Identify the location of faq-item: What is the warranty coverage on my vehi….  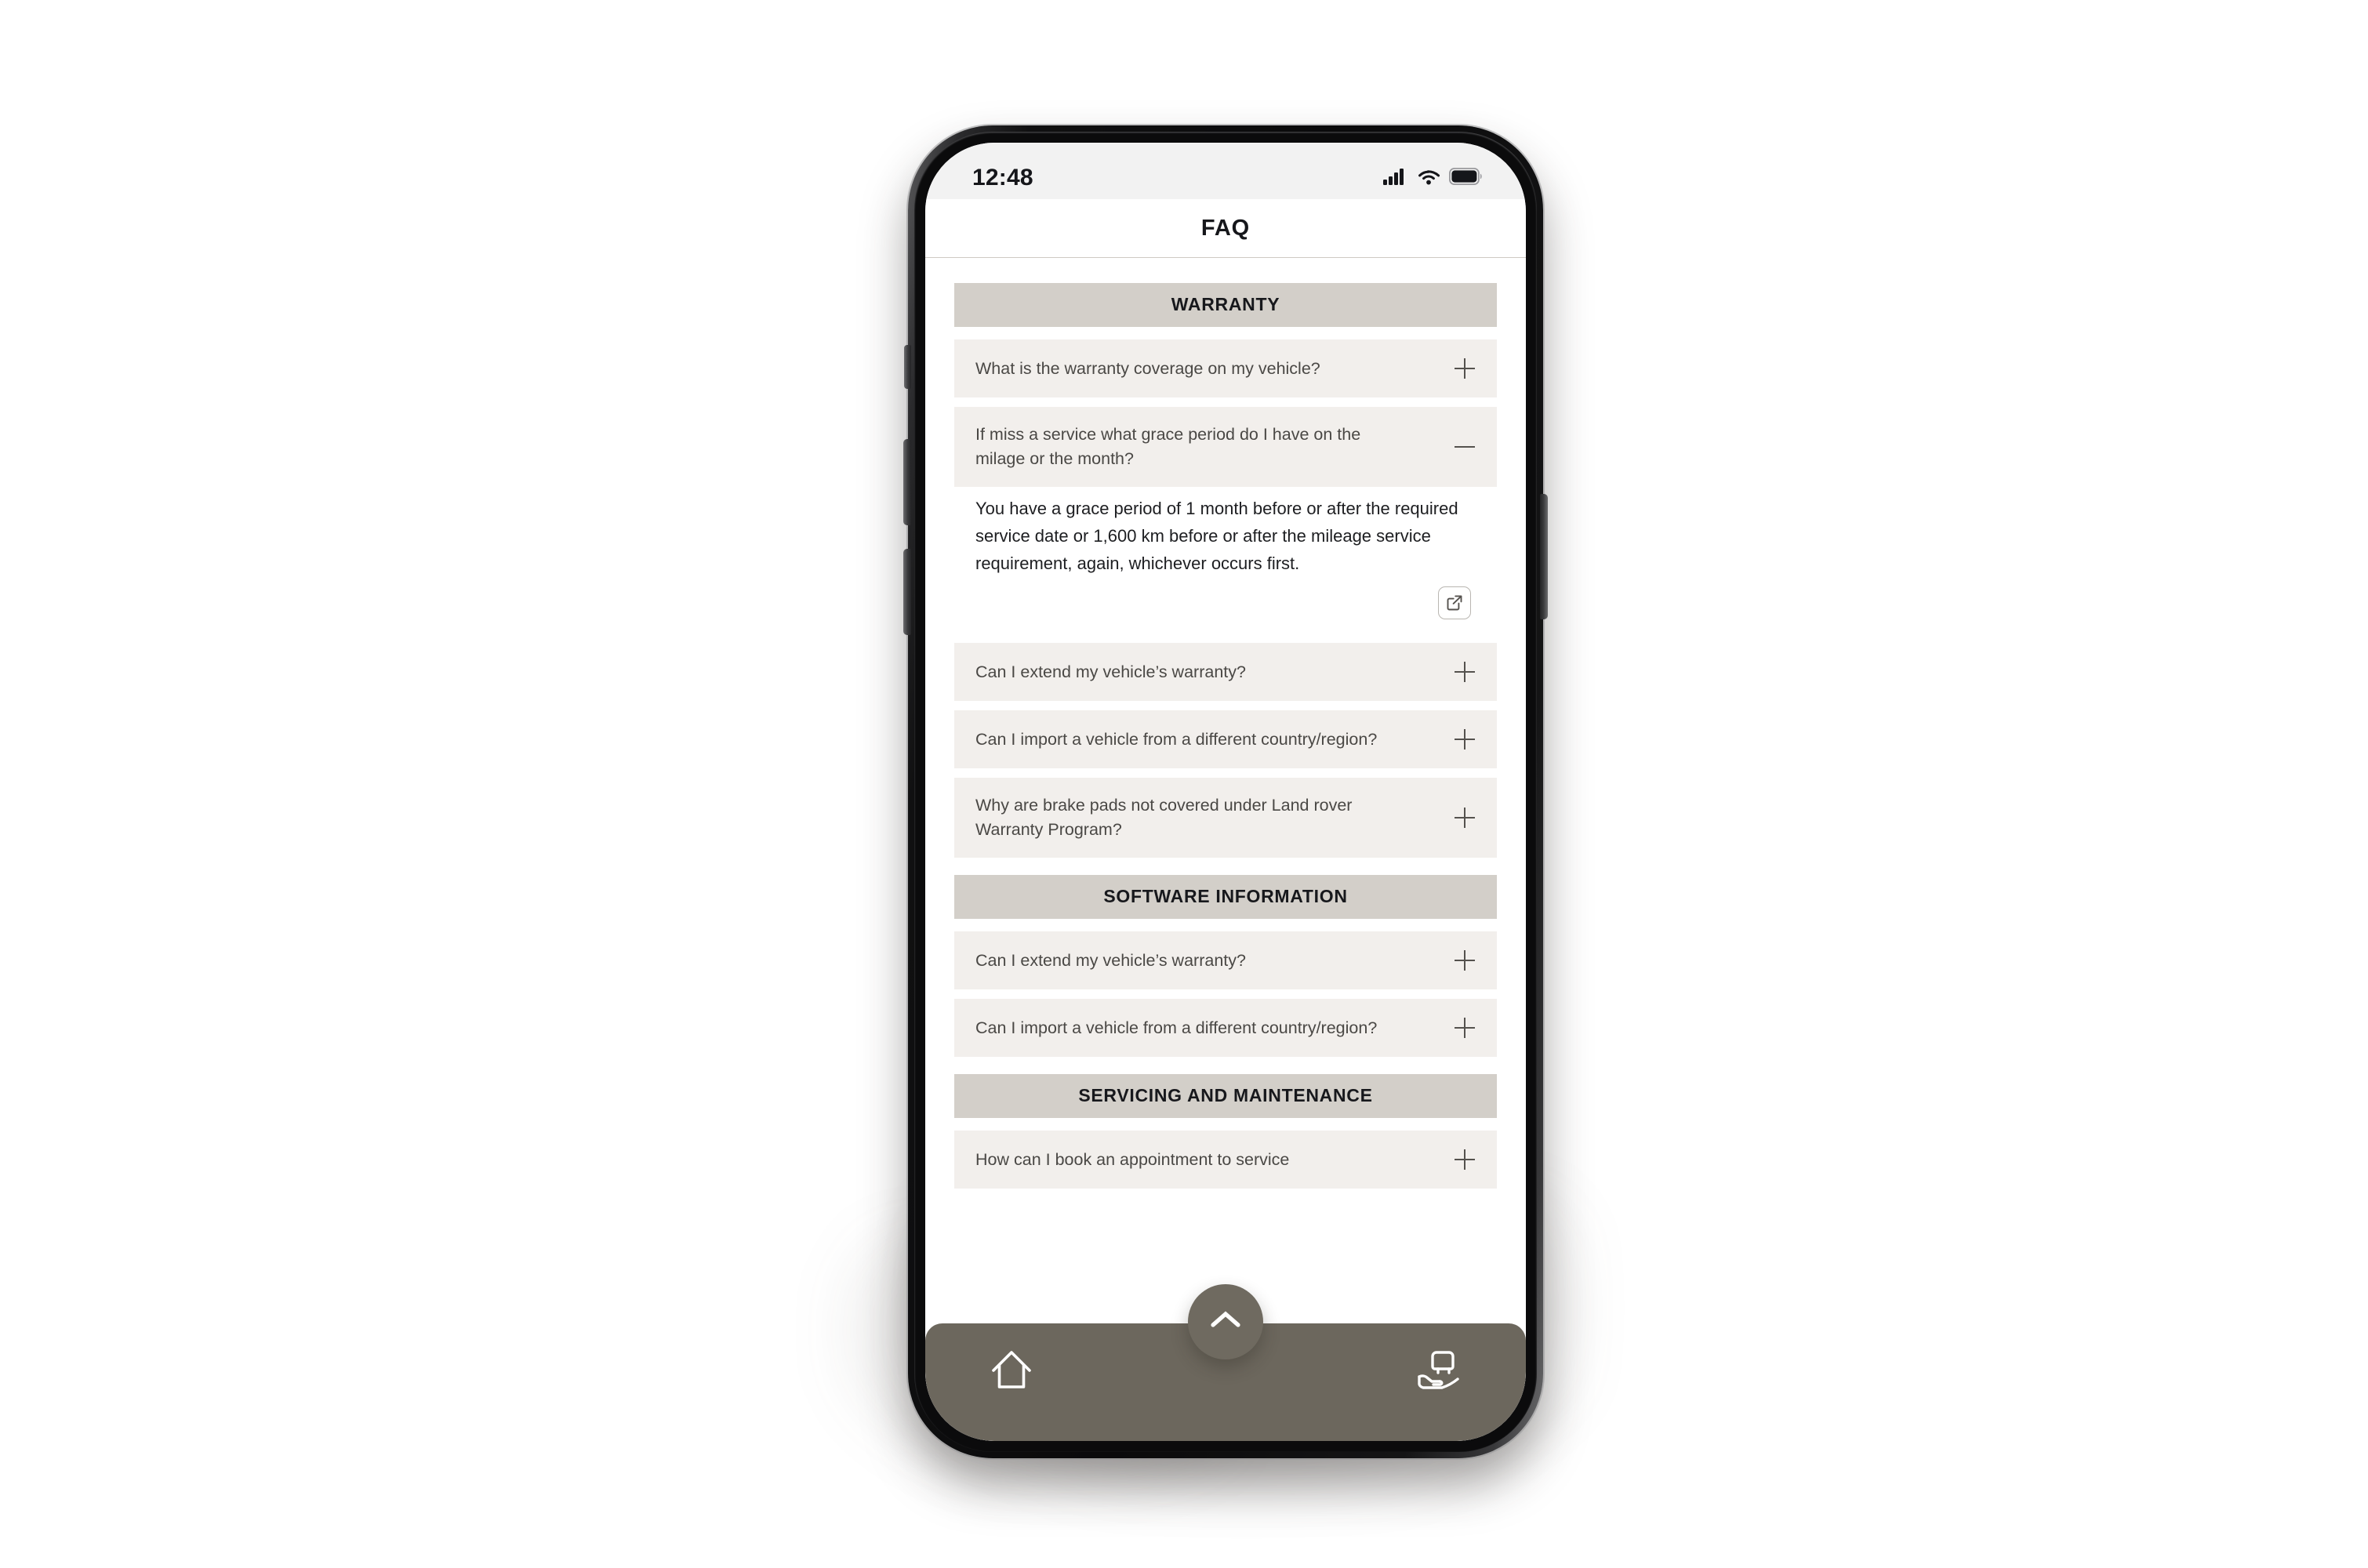
(1225, 368).